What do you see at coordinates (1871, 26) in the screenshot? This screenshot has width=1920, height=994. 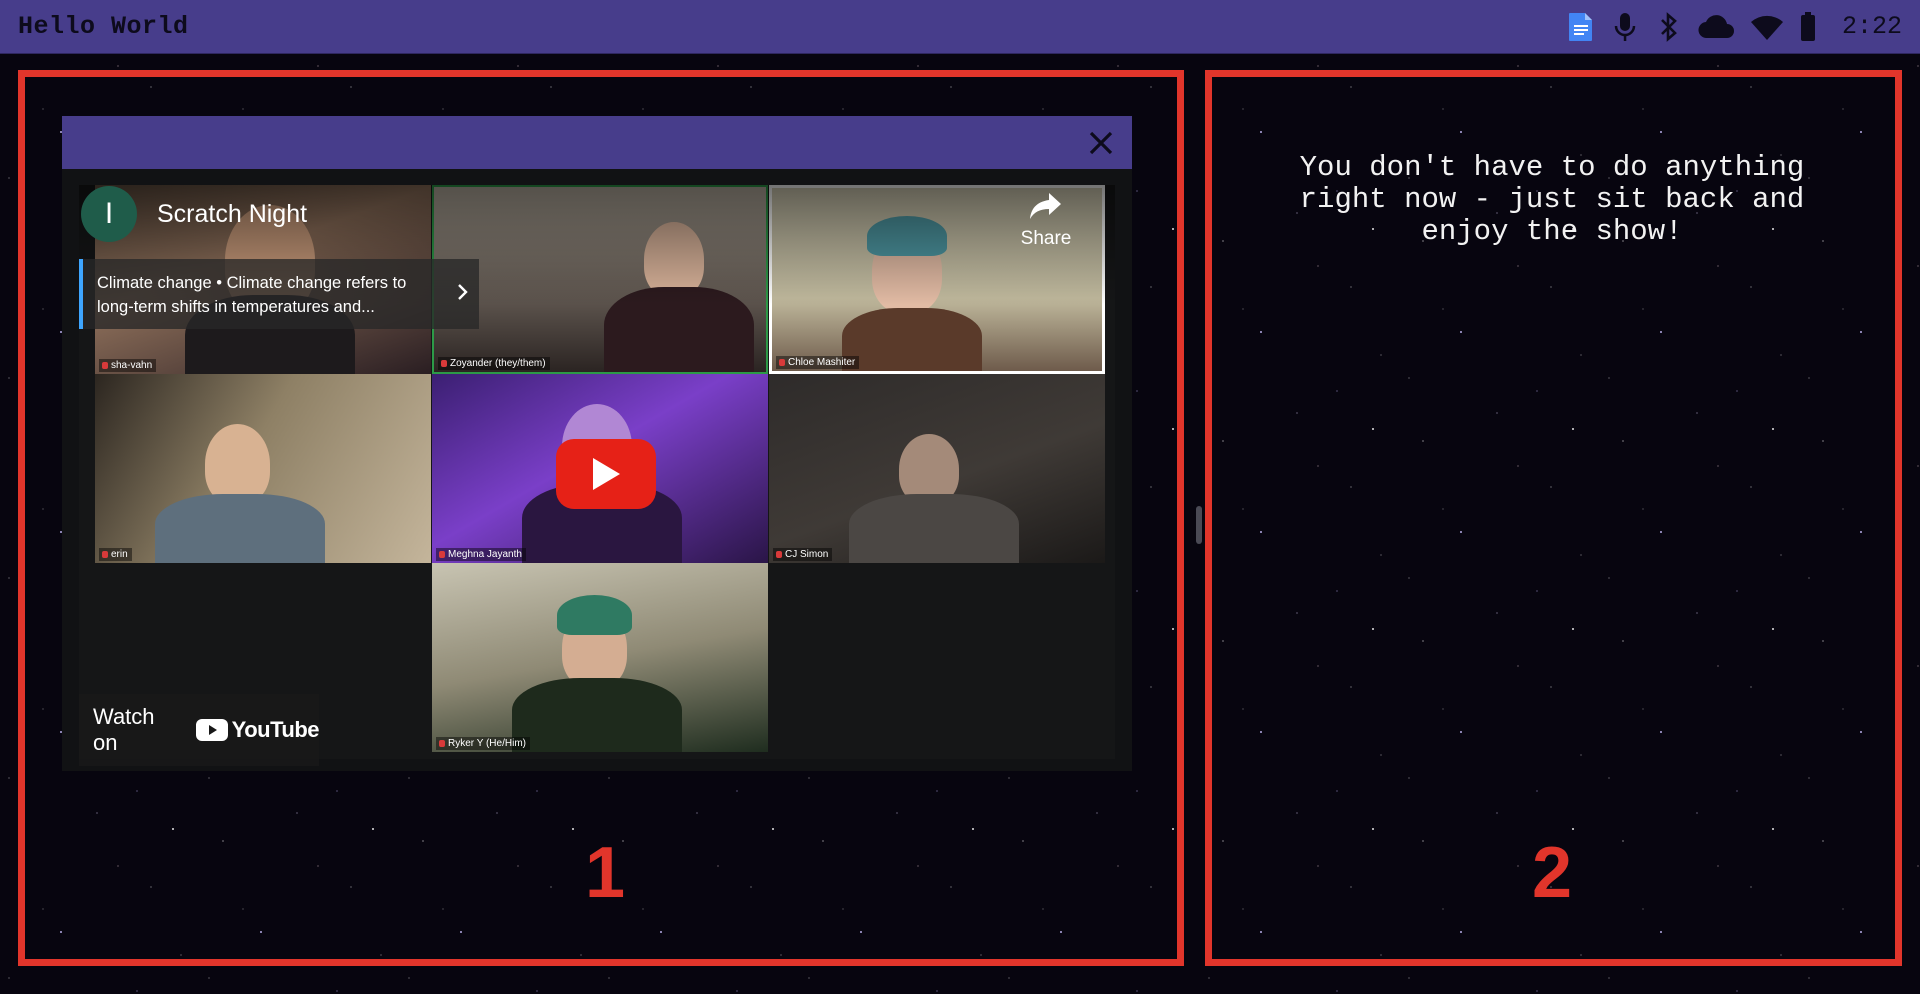 I see `clock: 2:22` at bounding box center [1871, 26].